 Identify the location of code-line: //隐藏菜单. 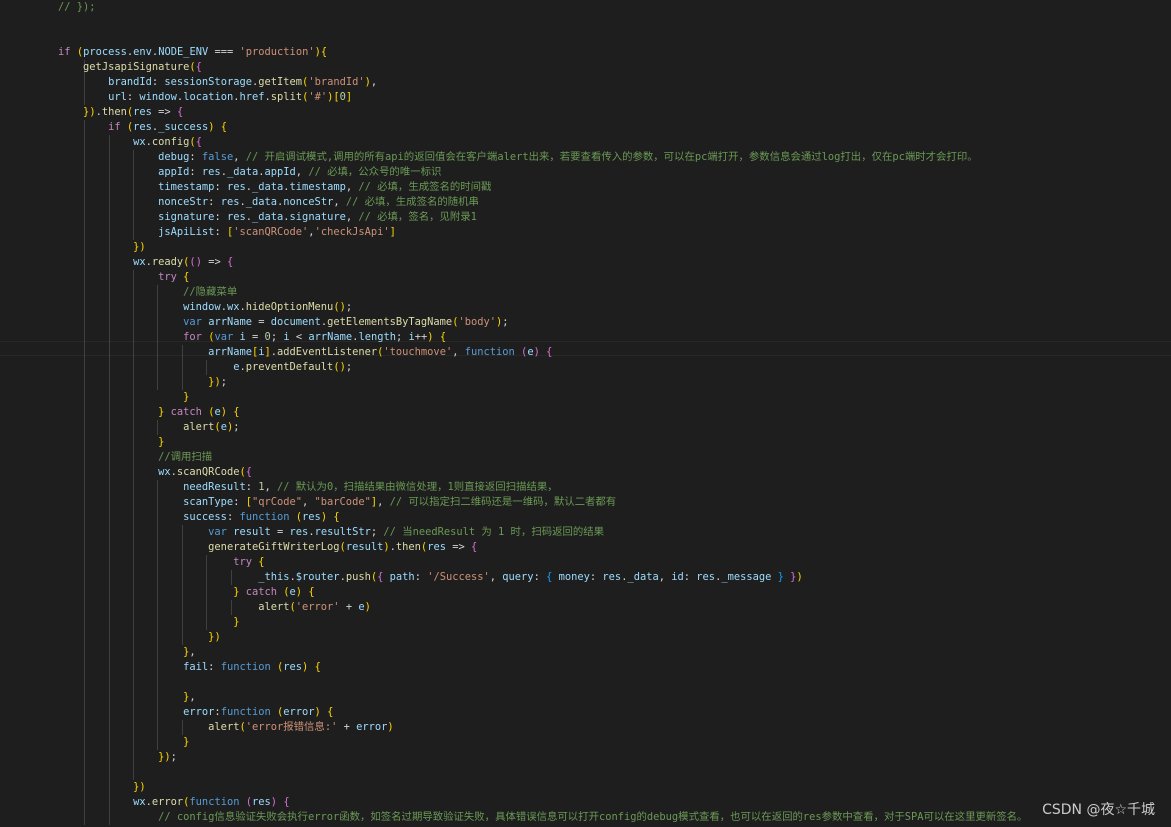
(135, 292).